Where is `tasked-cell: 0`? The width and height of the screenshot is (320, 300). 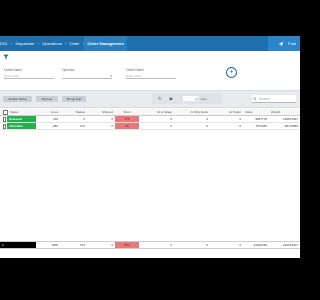
tasked-cell: 0 is located at coordinates (84, 119).